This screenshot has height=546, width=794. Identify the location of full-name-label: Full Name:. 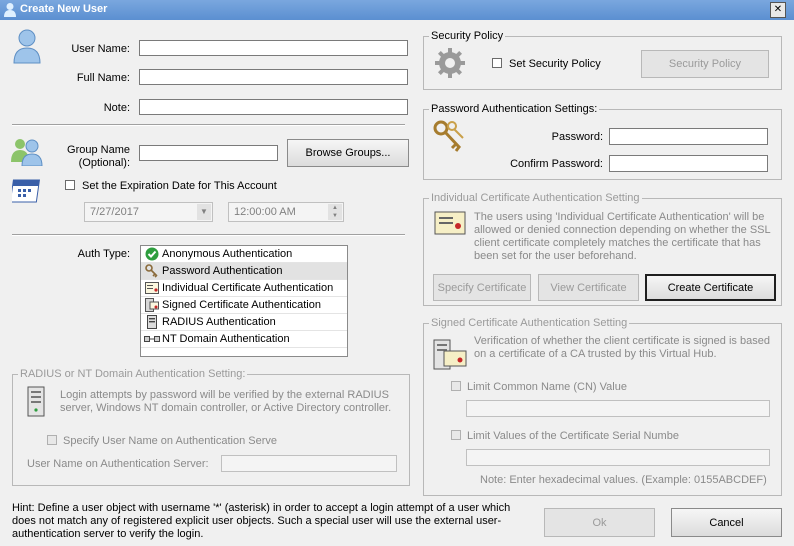
(103, 78).